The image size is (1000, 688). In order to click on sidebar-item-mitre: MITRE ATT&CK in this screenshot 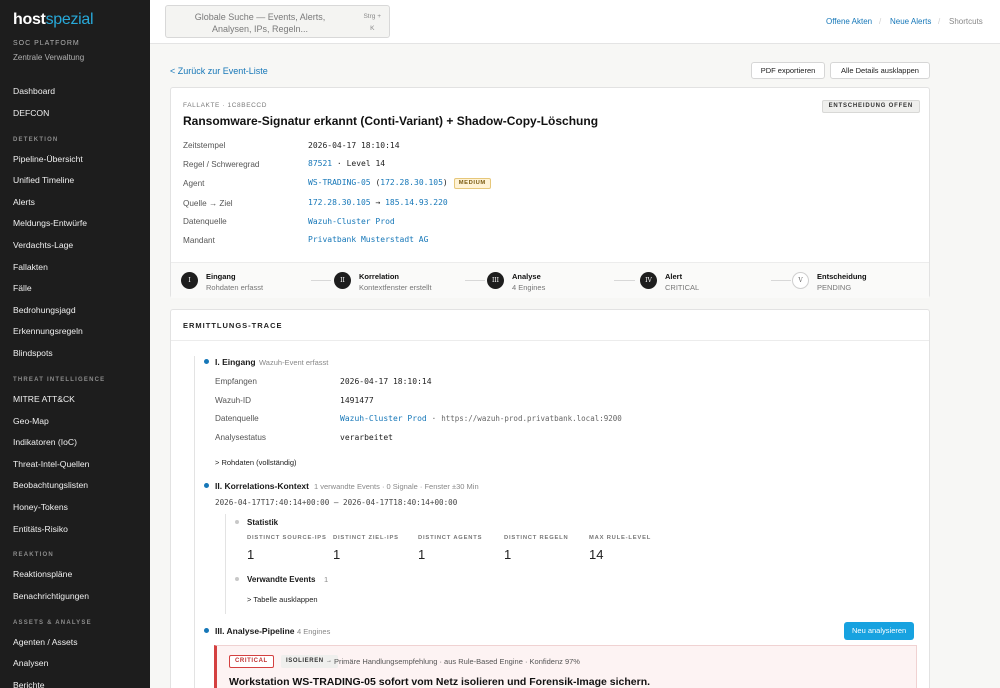, I will do `click(75, 399)`.